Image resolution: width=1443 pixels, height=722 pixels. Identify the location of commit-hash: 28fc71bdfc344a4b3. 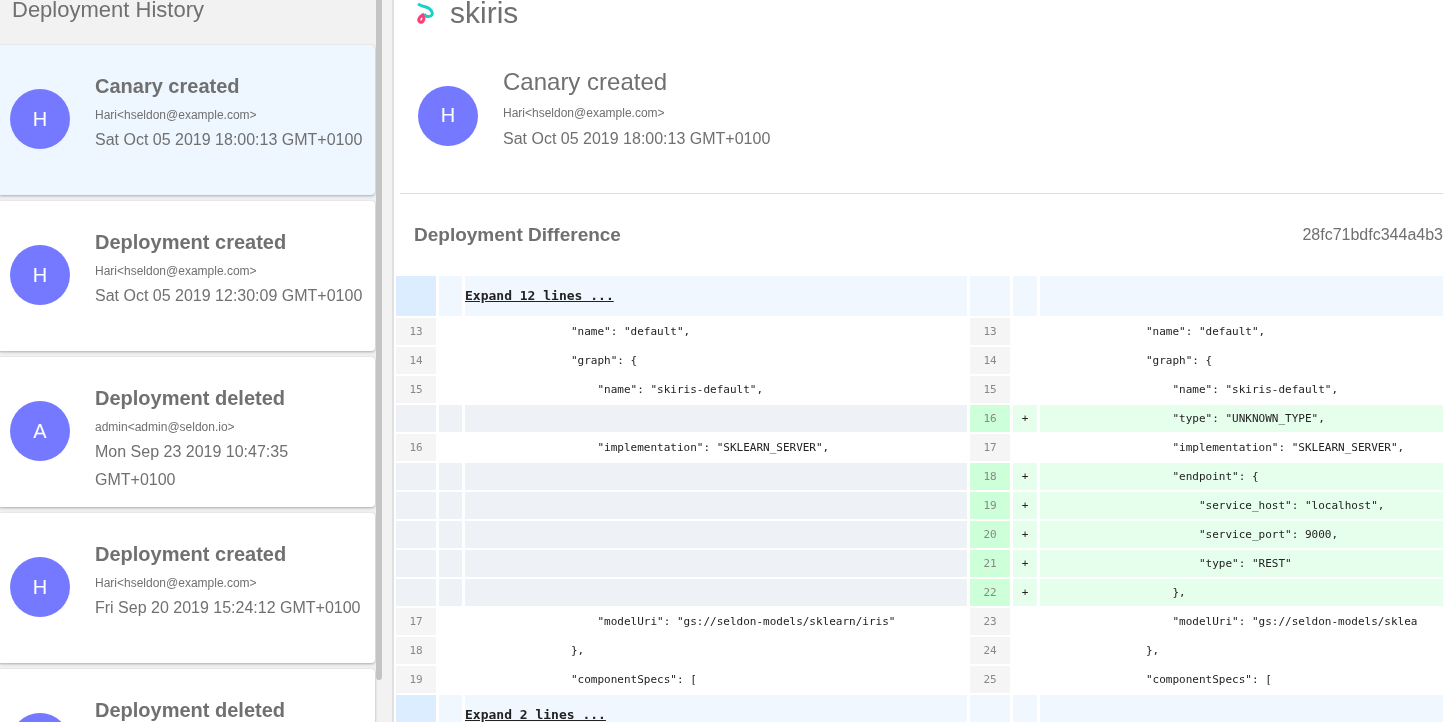
(1372, 235).